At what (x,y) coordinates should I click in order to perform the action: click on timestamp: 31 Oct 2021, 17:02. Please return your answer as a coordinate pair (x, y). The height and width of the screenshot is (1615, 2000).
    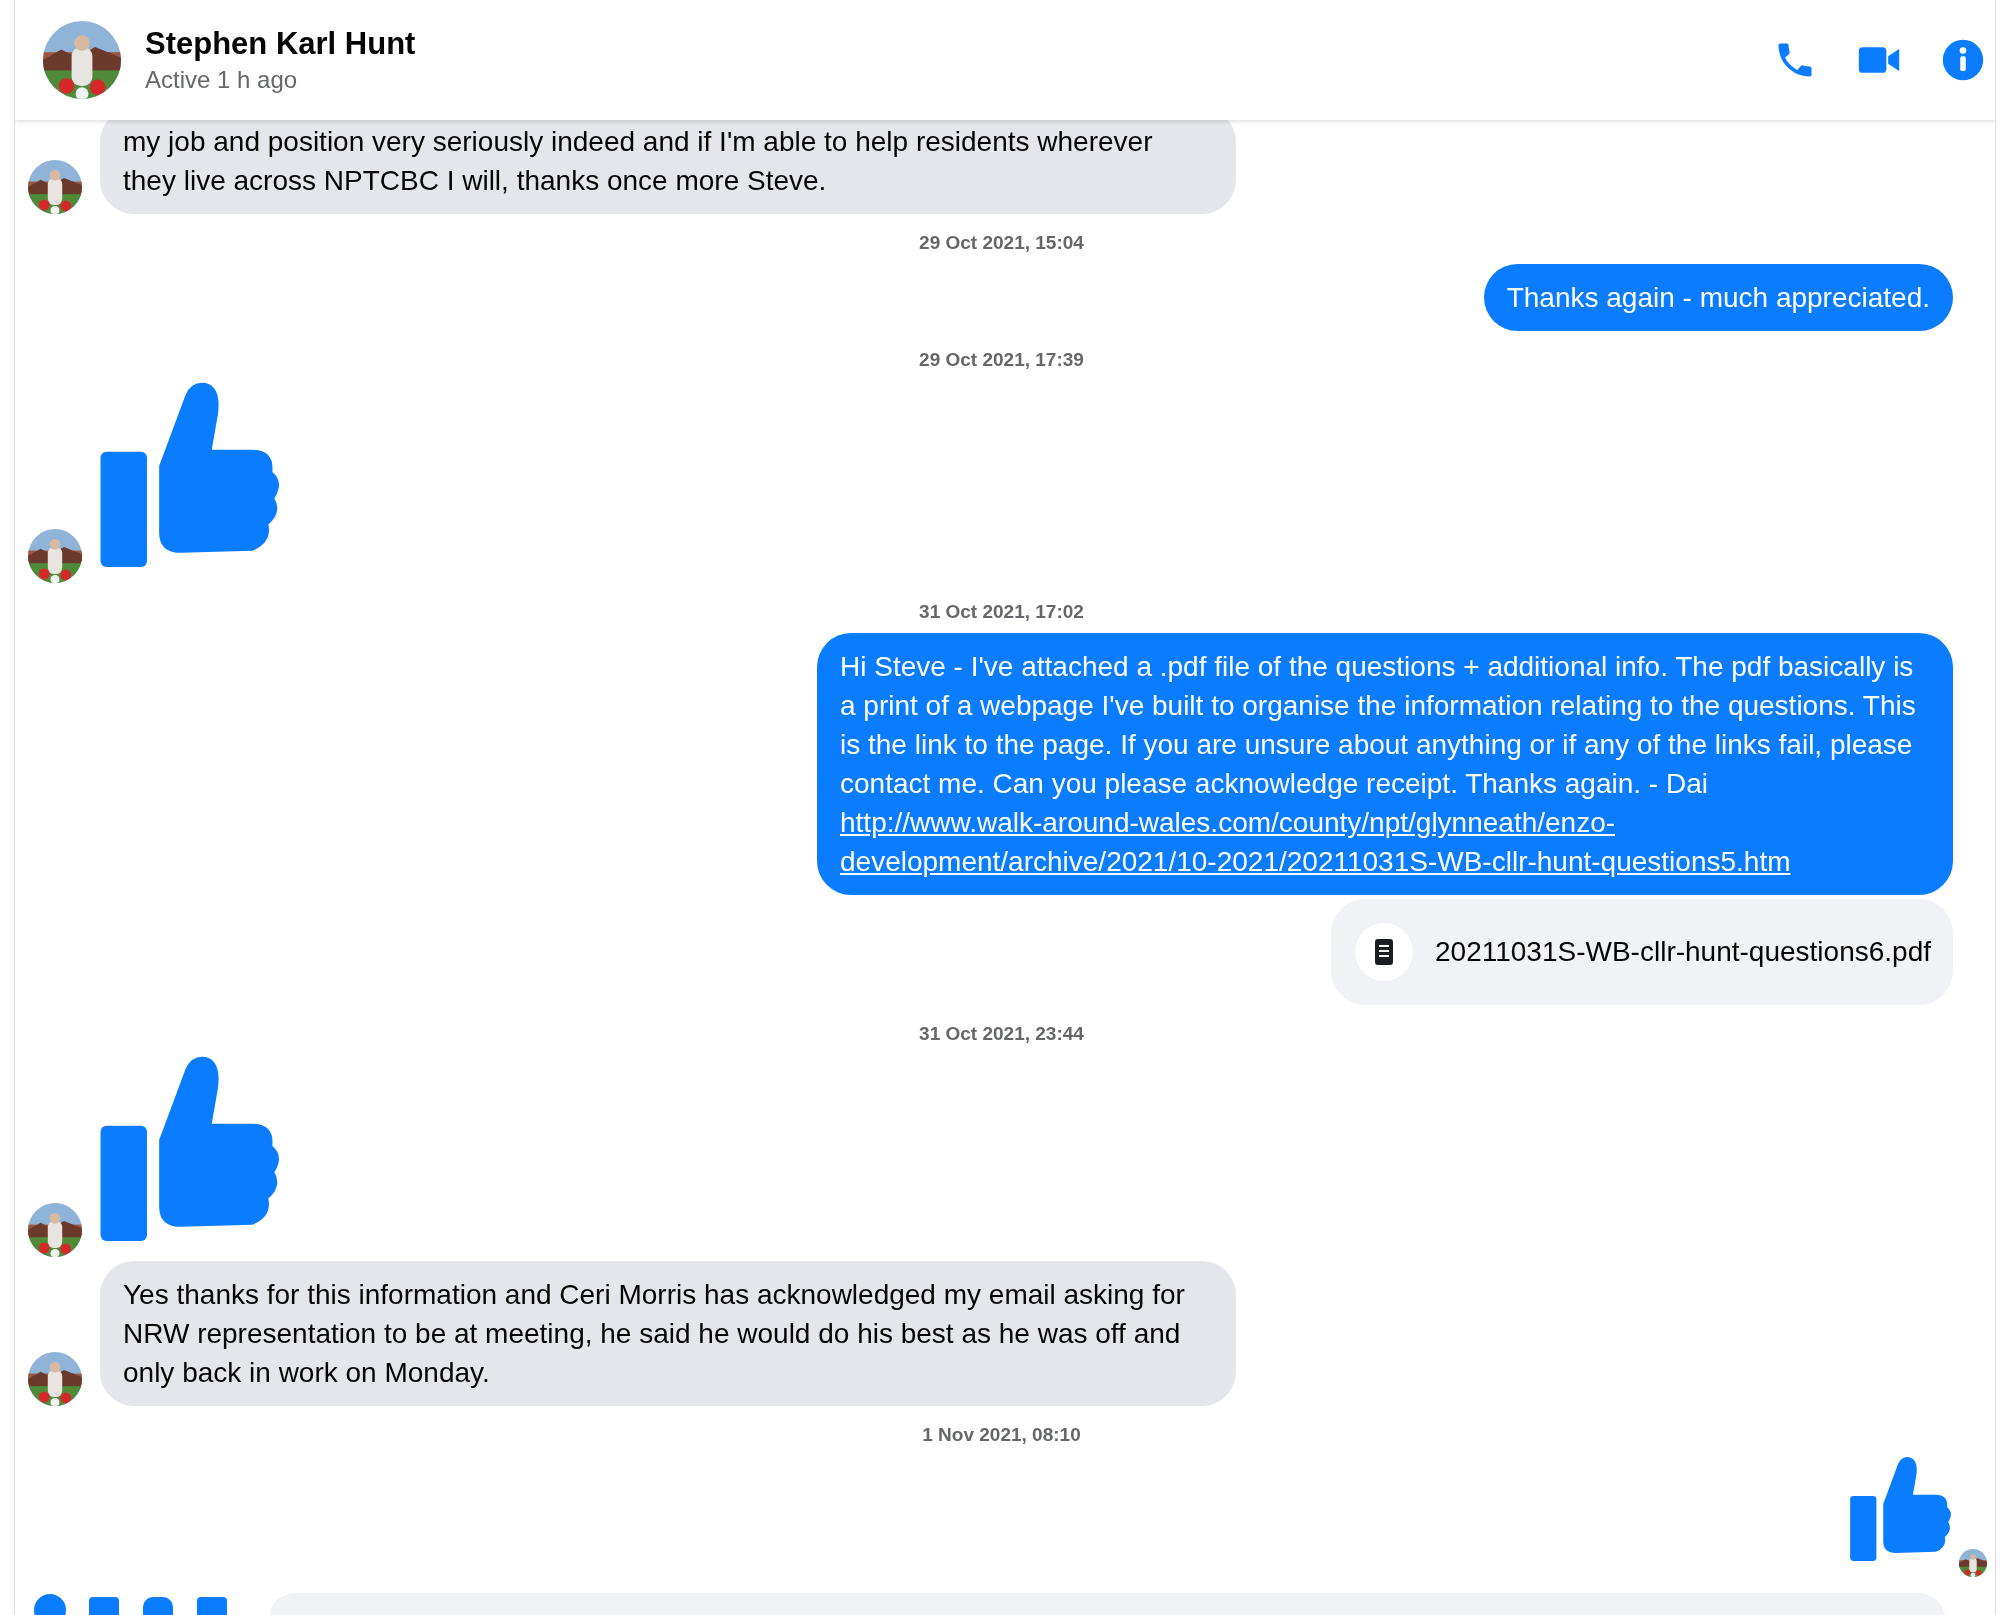
    Looking at the image, I should click on (1001, 612).